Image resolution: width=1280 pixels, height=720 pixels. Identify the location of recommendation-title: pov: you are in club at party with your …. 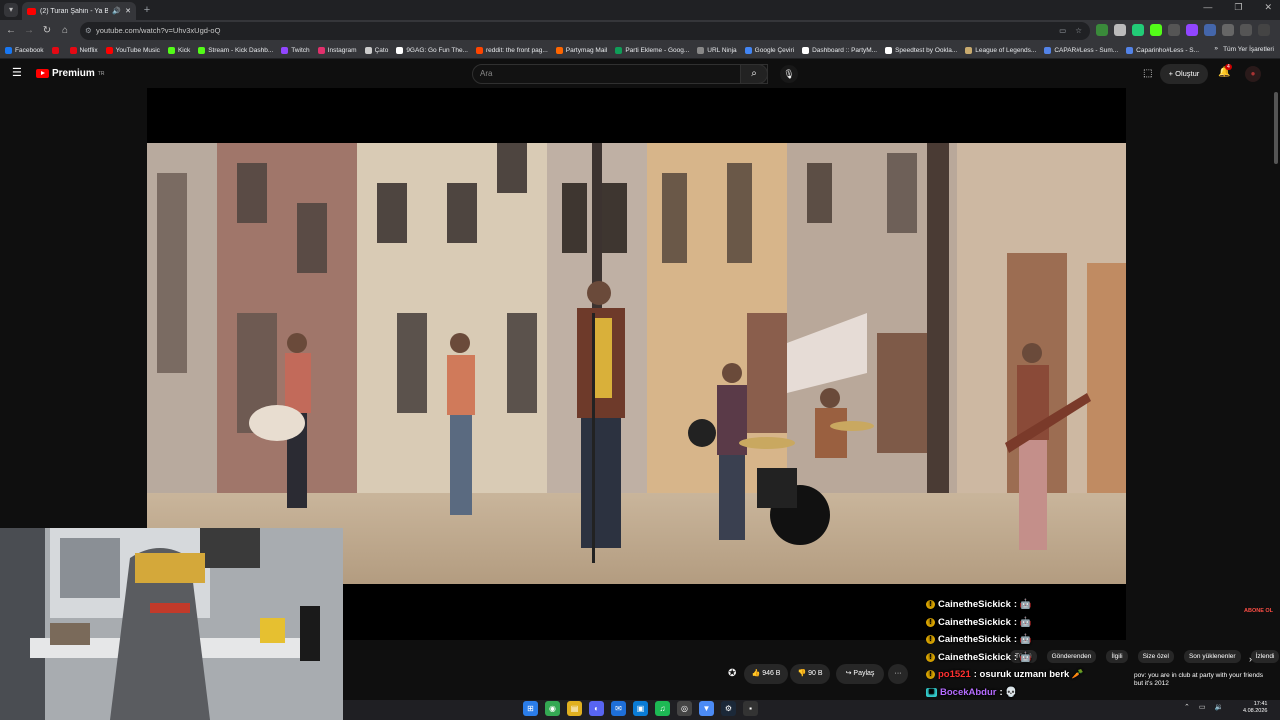
(1203, 684).